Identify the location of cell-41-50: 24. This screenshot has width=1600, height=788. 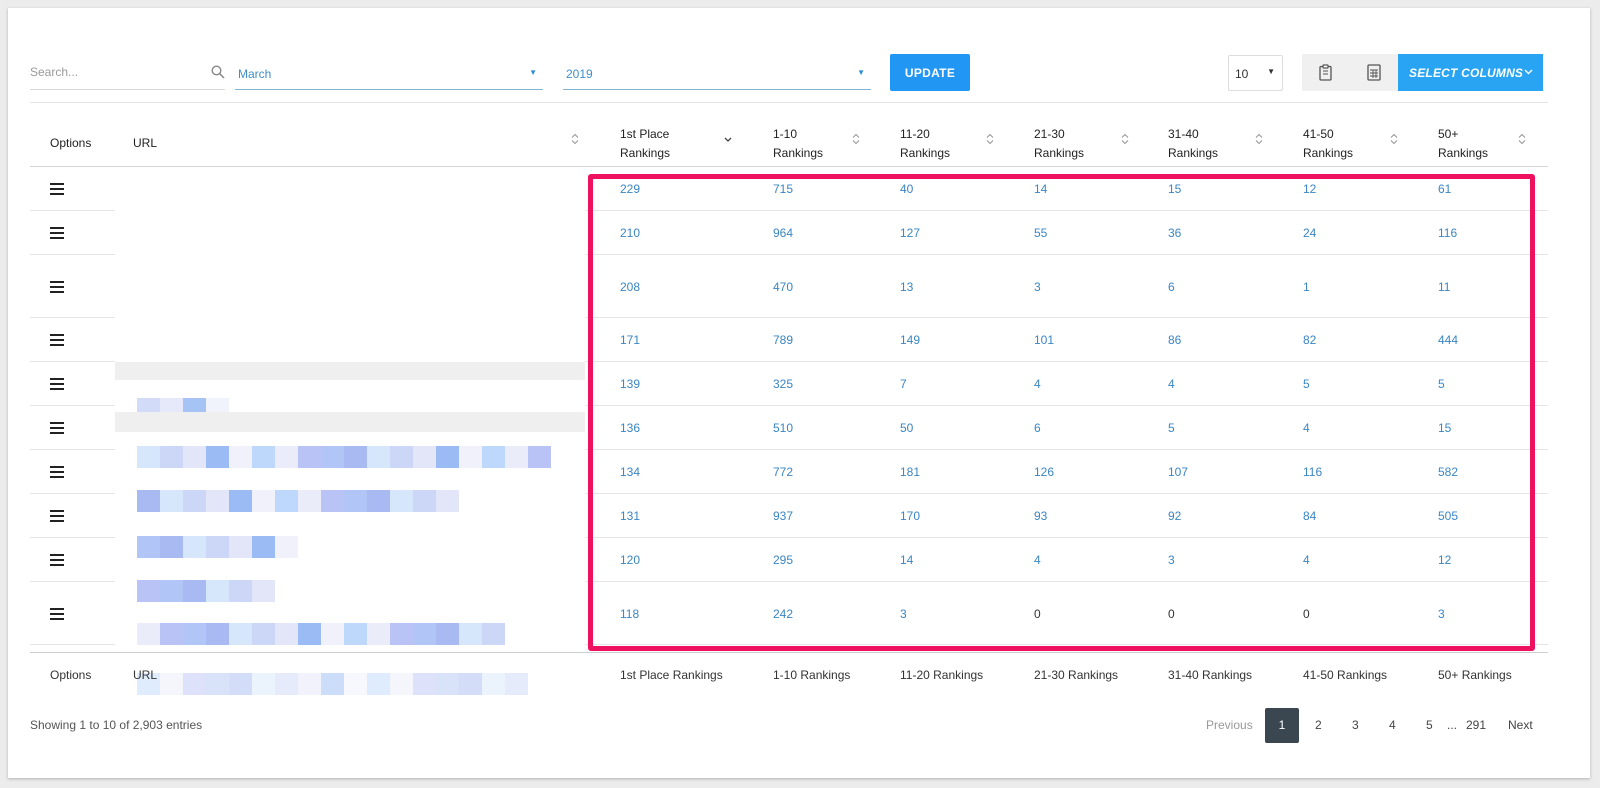
(1309, 233).